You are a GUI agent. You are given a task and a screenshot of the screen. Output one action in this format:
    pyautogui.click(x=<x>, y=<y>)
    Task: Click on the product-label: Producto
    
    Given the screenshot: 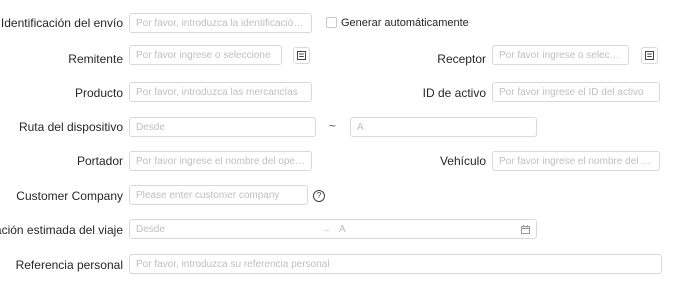 What is the action you would take?
    pyautogui.click(x=98, y=93)
    